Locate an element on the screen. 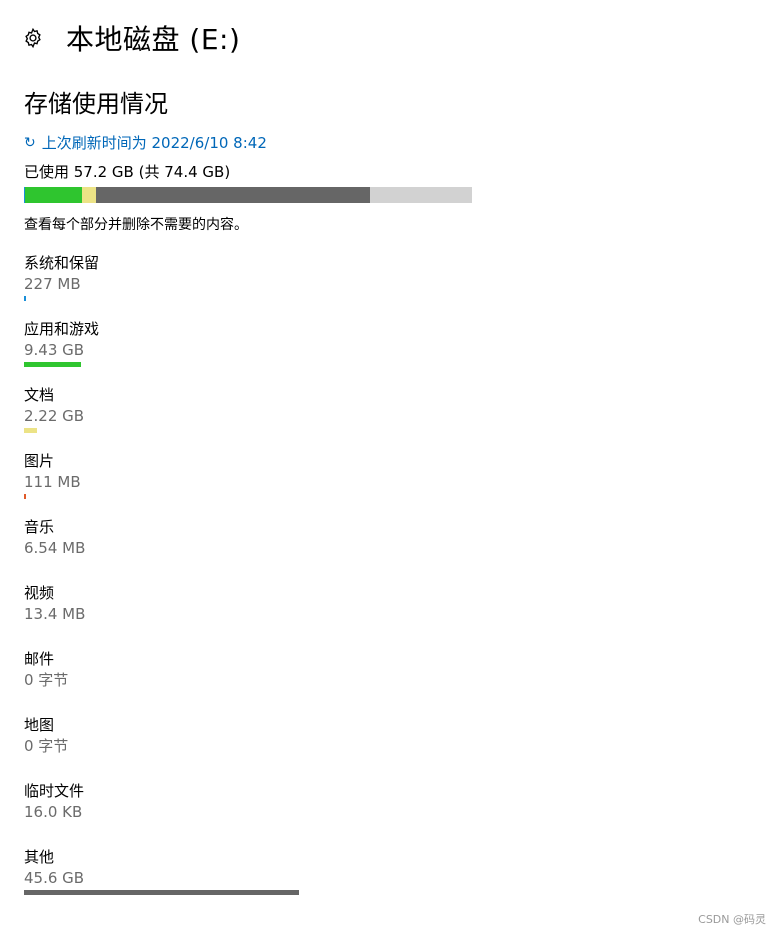  category-item: 临时文件 16.0 KB is located at coordinates (254, 813).